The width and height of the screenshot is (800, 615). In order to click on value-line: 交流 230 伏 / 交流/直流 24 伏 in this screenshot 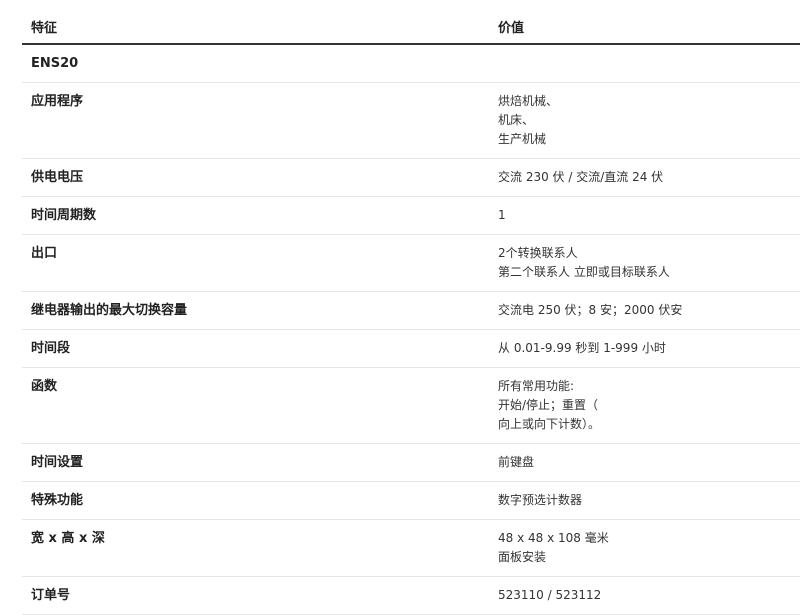, I will do `click(581, 177)`.